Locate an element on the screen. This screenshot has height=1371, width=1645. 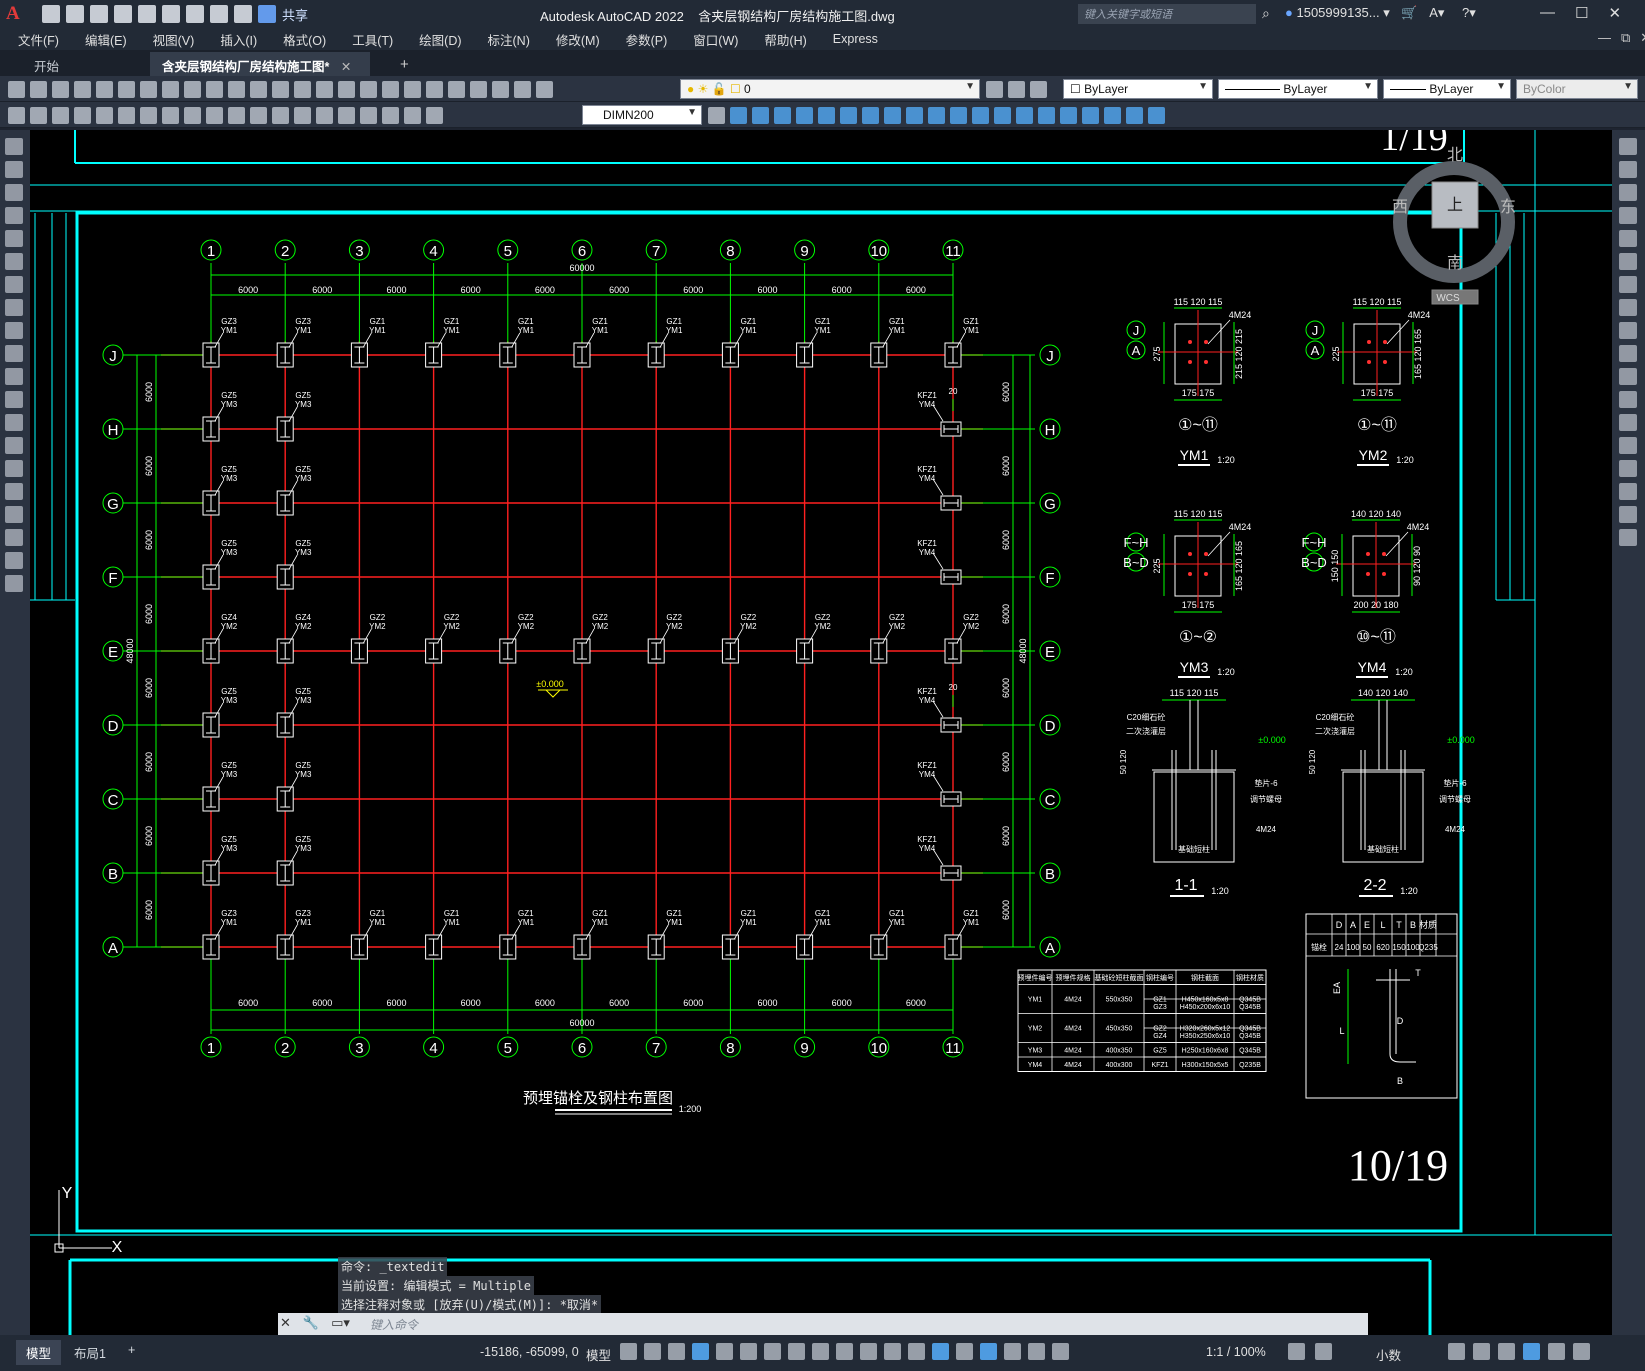
lineweight-dropdown: ByLayer ▼ is located at coordinates (1447, 89).